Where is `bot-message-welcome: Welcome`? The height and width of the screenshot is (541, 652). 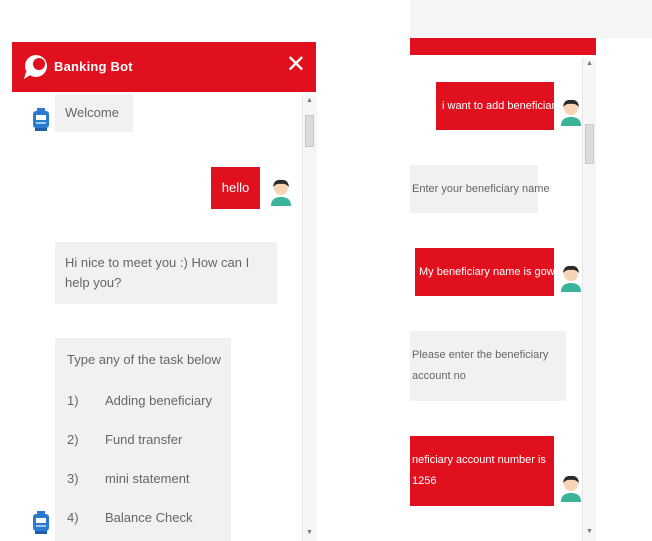 bot-message-welcome: Welcome is located at coordinates (94, 113).